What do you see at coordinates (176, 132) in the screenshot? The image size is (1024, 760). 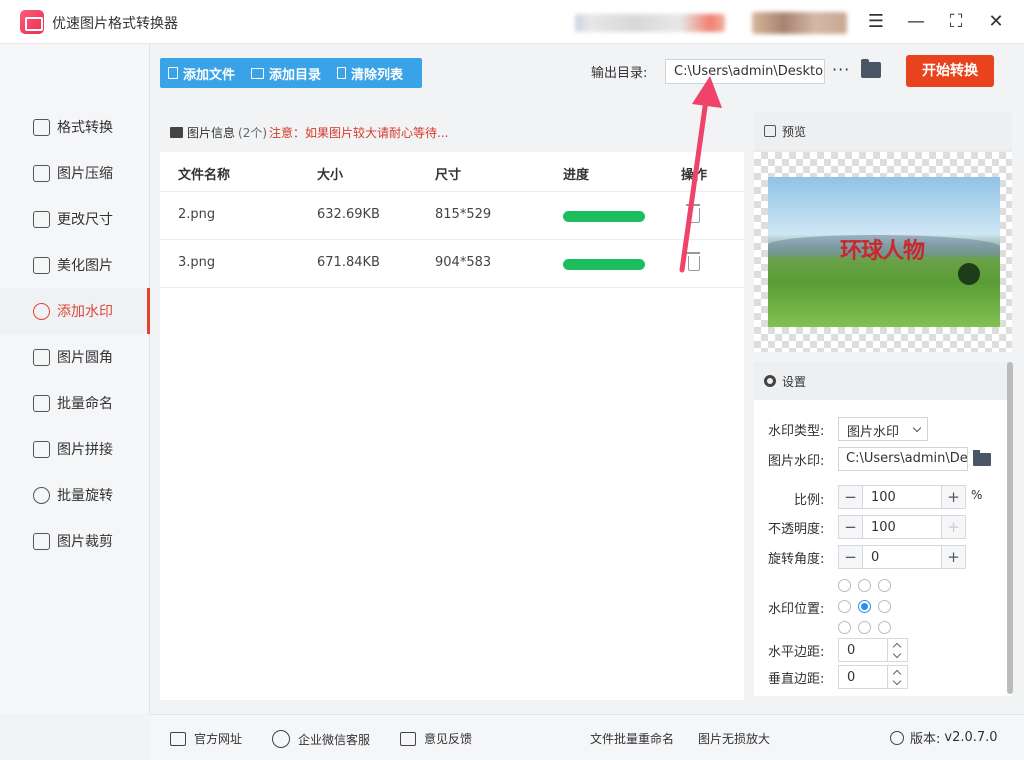 I see `image-icon` at bounding box center [176, 132].